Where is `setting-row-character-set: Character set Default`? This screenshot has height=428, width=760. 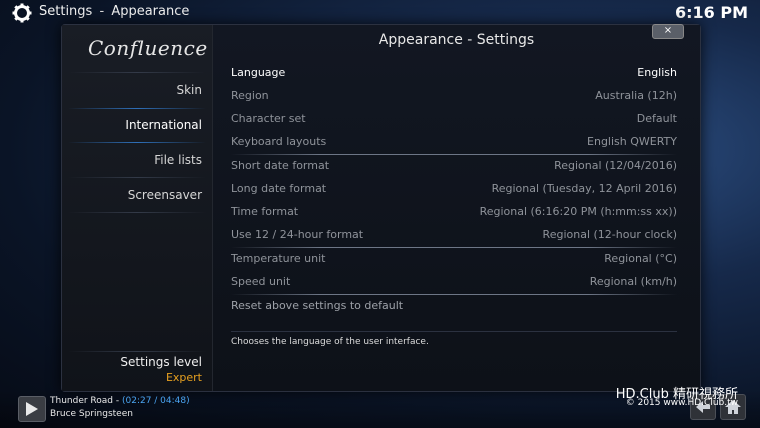 setting-row-character-set: Character set Default is located at coordinates (455, 118).